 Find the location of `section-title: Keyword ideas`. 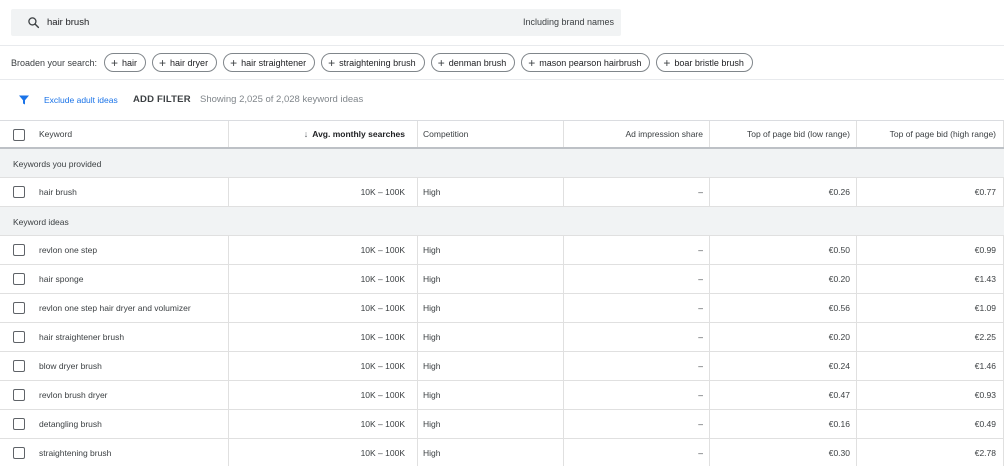

section-title: Keyword ideas is located at coordinates (41, 222).